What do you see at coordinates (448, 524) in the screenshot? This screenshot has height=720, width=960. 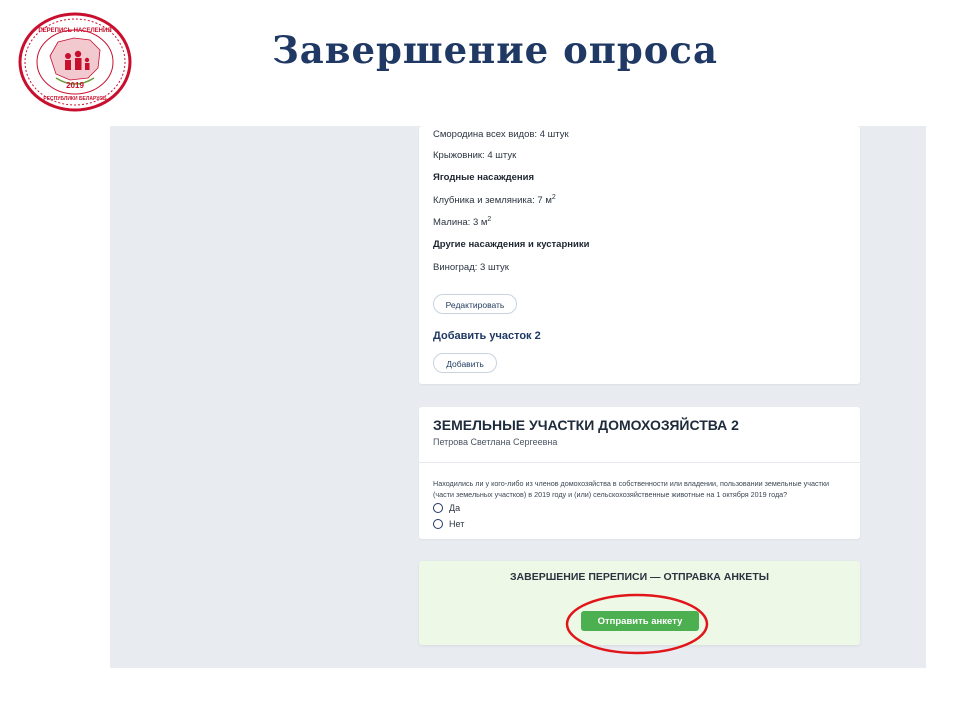 I see `option-no: Нет` at bounding box center [448, 524].